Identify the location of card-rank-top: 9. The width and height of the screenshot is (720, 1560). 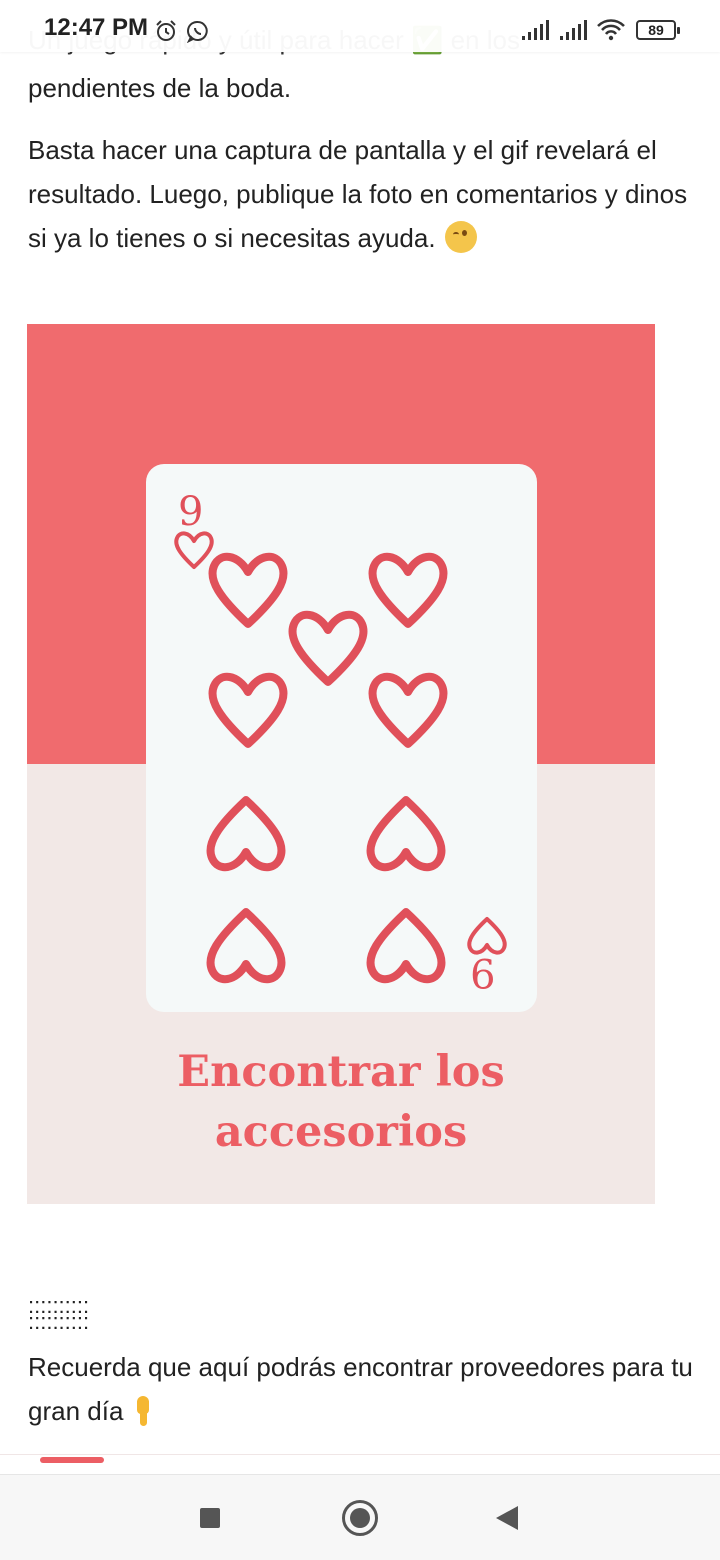
(191, 512).